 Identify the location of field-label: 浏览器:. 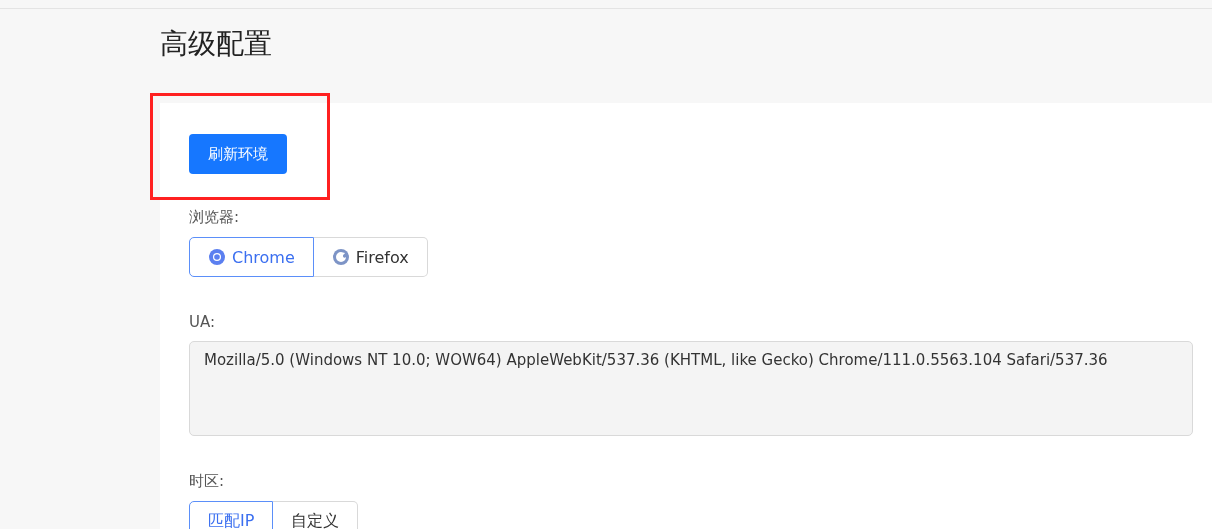
(214, 217).